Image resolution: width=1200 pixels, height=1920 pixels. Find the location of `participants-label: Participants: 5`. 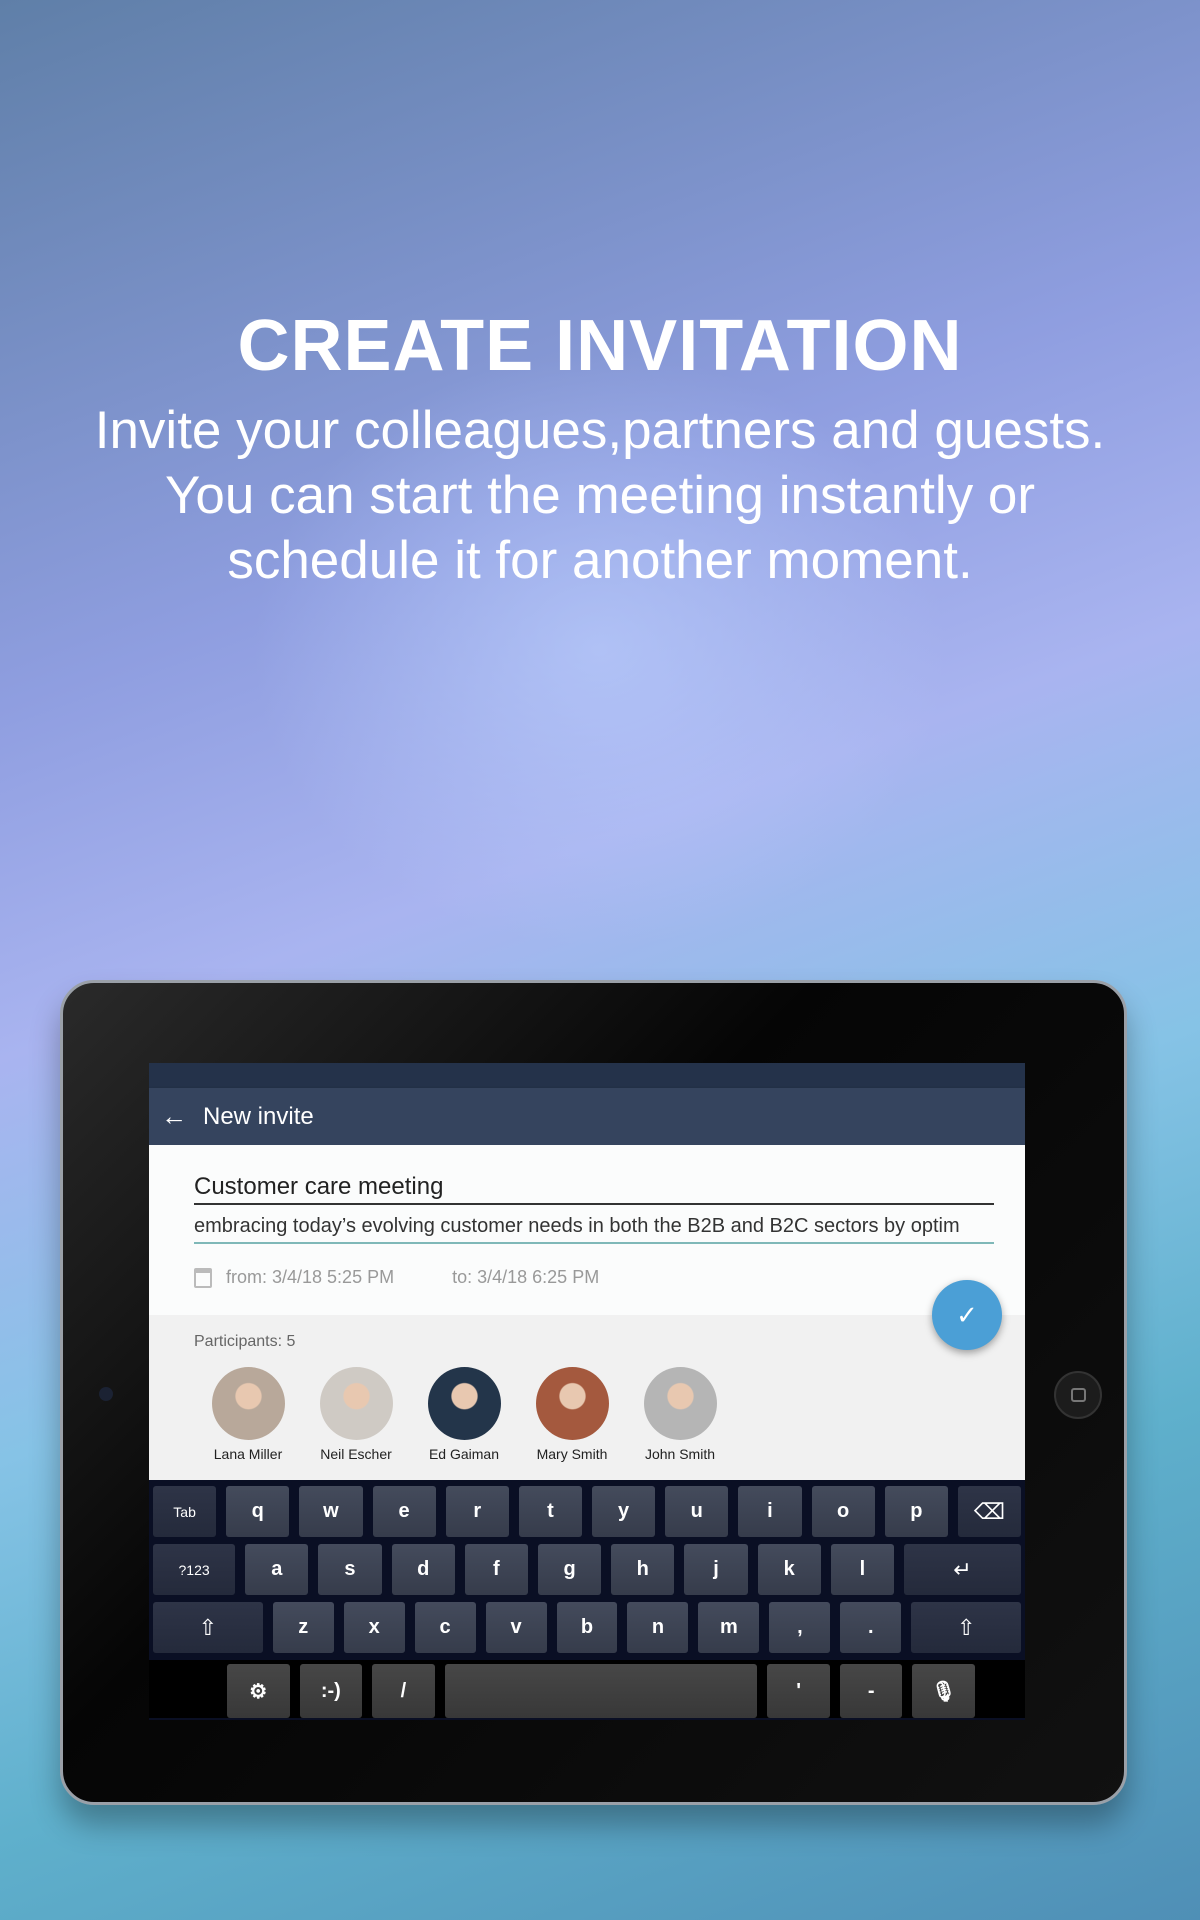

participants-label: Participants: 5 is located at coordinates (245, 1341).